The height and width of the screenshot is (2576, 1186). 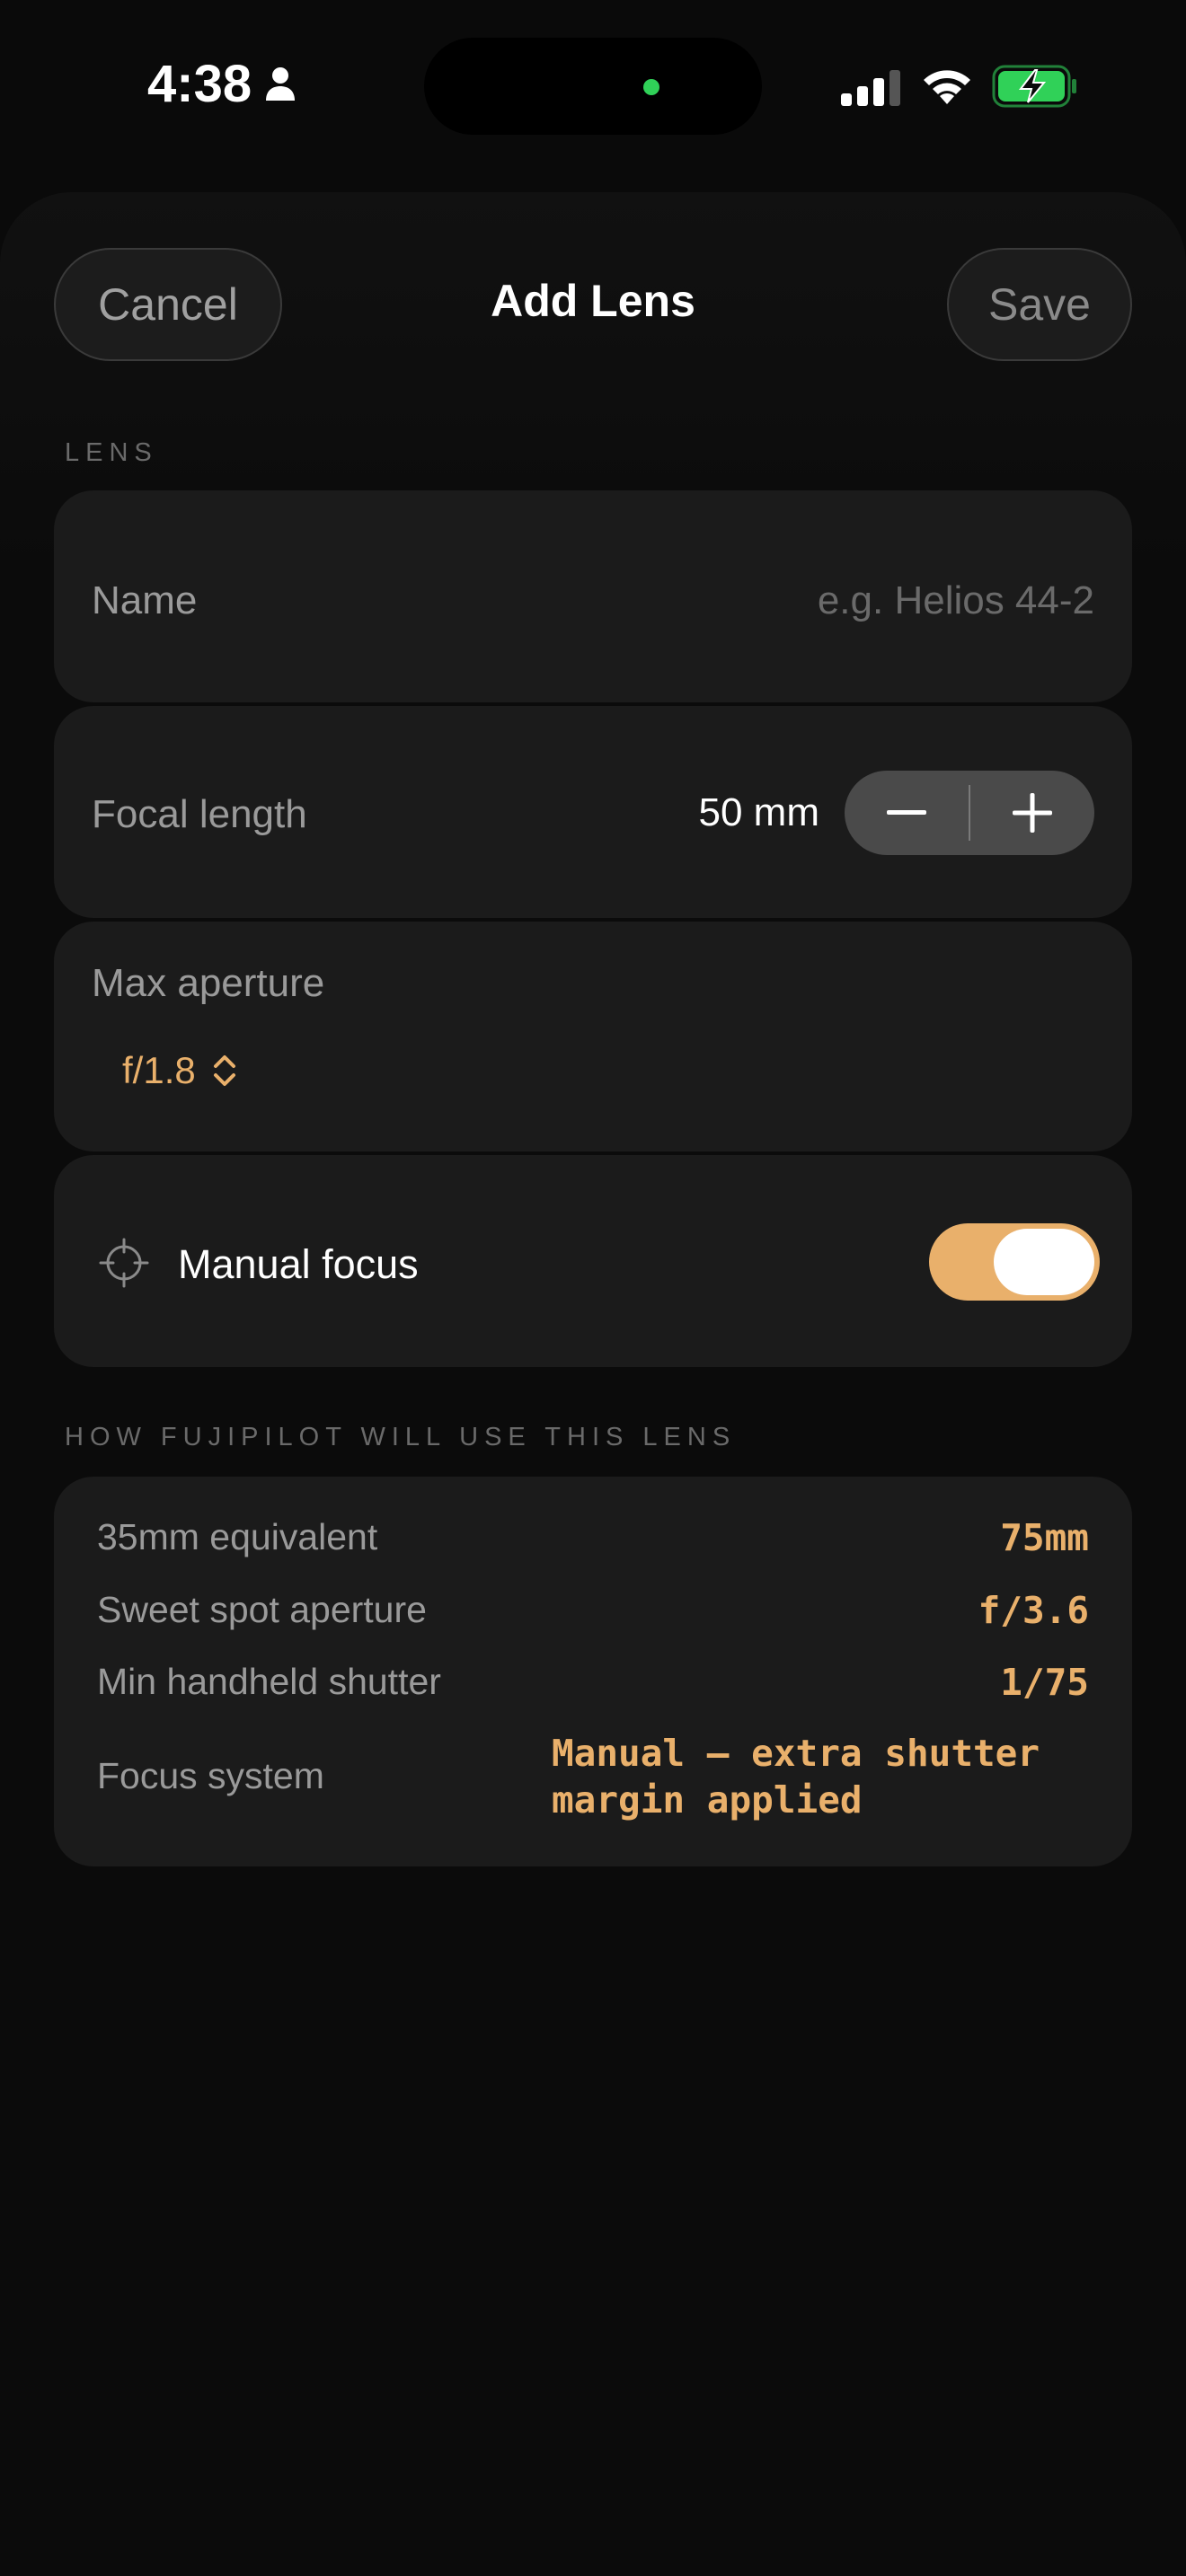 What do you see at coordinates (111, 452) in the screenshot?
I see `lens-section-header: LENS` at bounding box center [111, 452].